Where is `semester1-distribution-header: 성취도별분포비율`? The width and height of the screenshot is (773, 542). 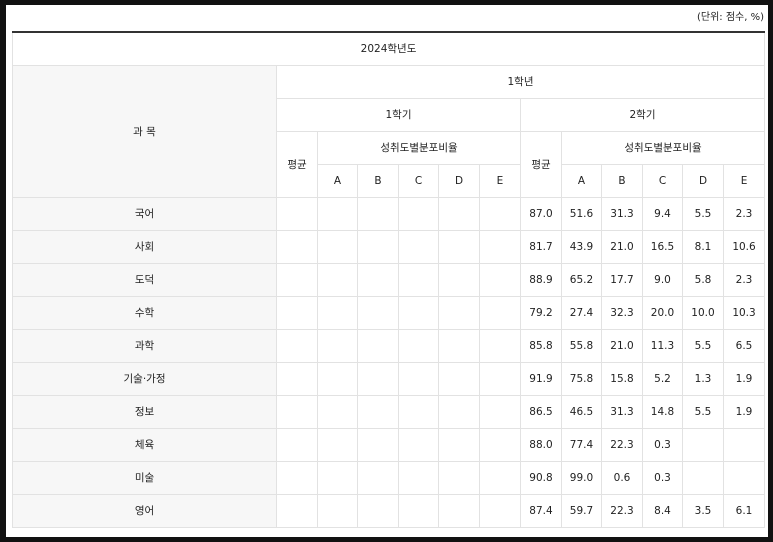 semester1-distribution-header: 성취도별분포비율 is located at coordinates (419, 147).